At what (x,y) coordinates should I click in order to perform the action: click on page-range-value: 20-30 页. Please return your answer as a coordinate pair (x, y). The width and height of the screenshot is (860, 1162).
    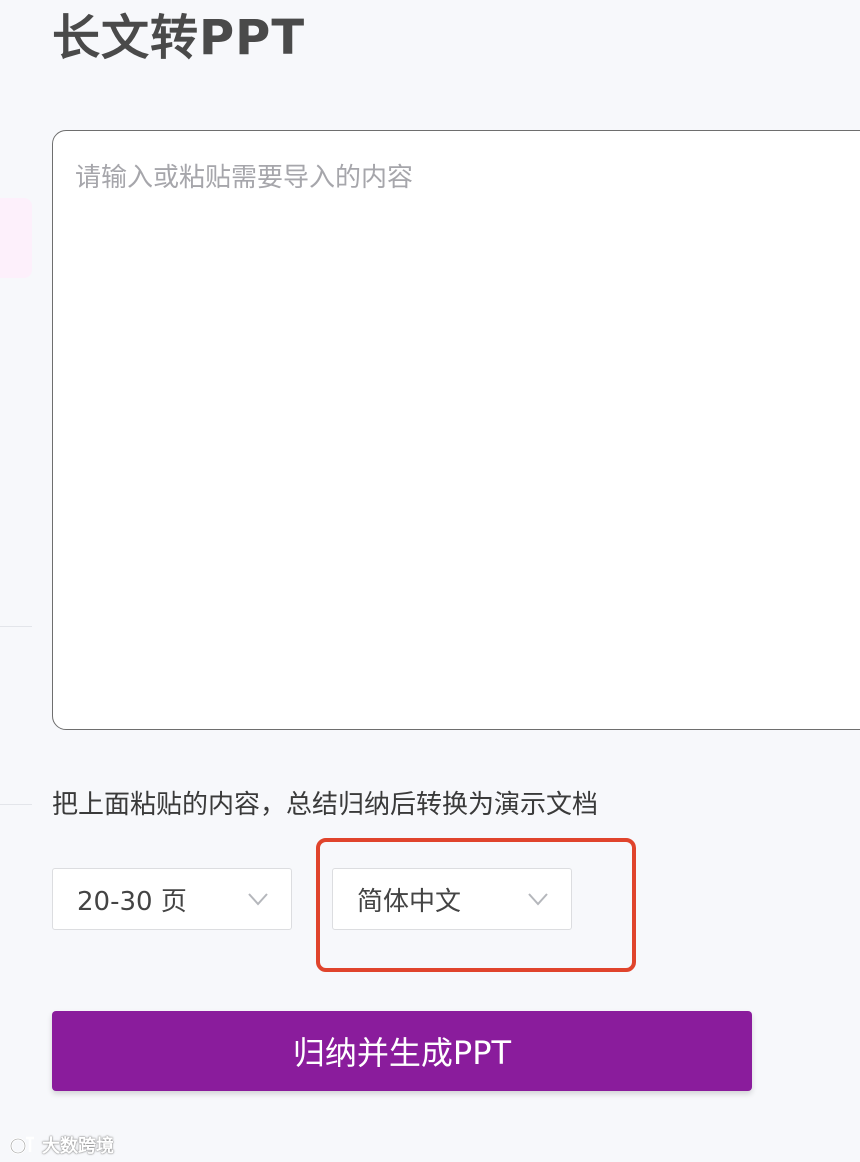
    Looking at the image, I should click on (132, 901).